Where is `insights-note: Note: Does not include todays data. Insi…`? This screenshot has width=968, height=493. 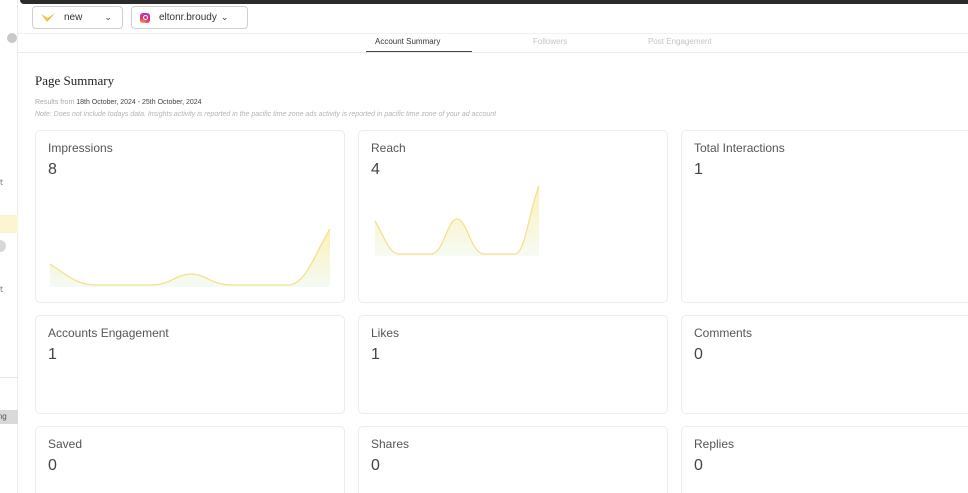 insights-note: Note: Does not include todays data. Insi… is located at coordinates (266, 114).